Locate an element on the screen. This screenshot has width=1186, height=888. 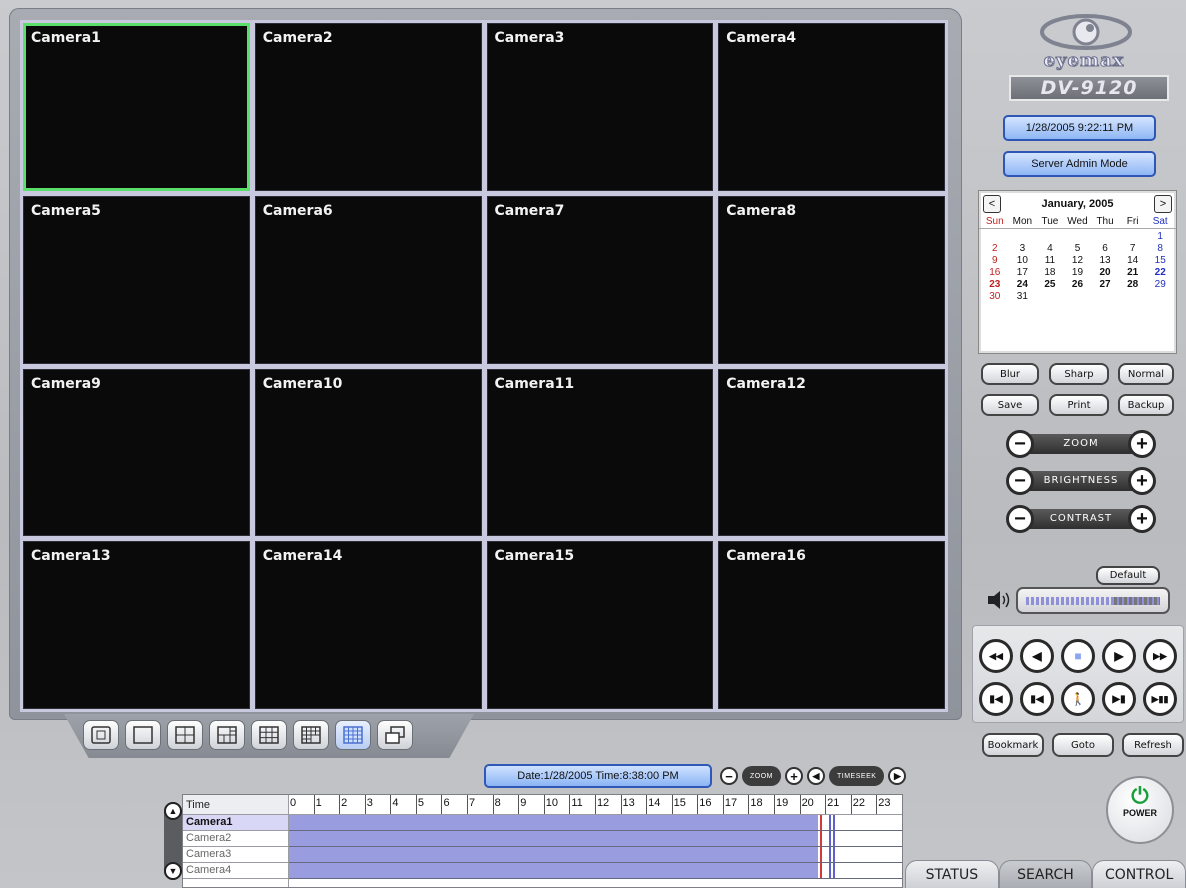
next-frame-button: ▶▮ is located at coordinates (1119, 699).